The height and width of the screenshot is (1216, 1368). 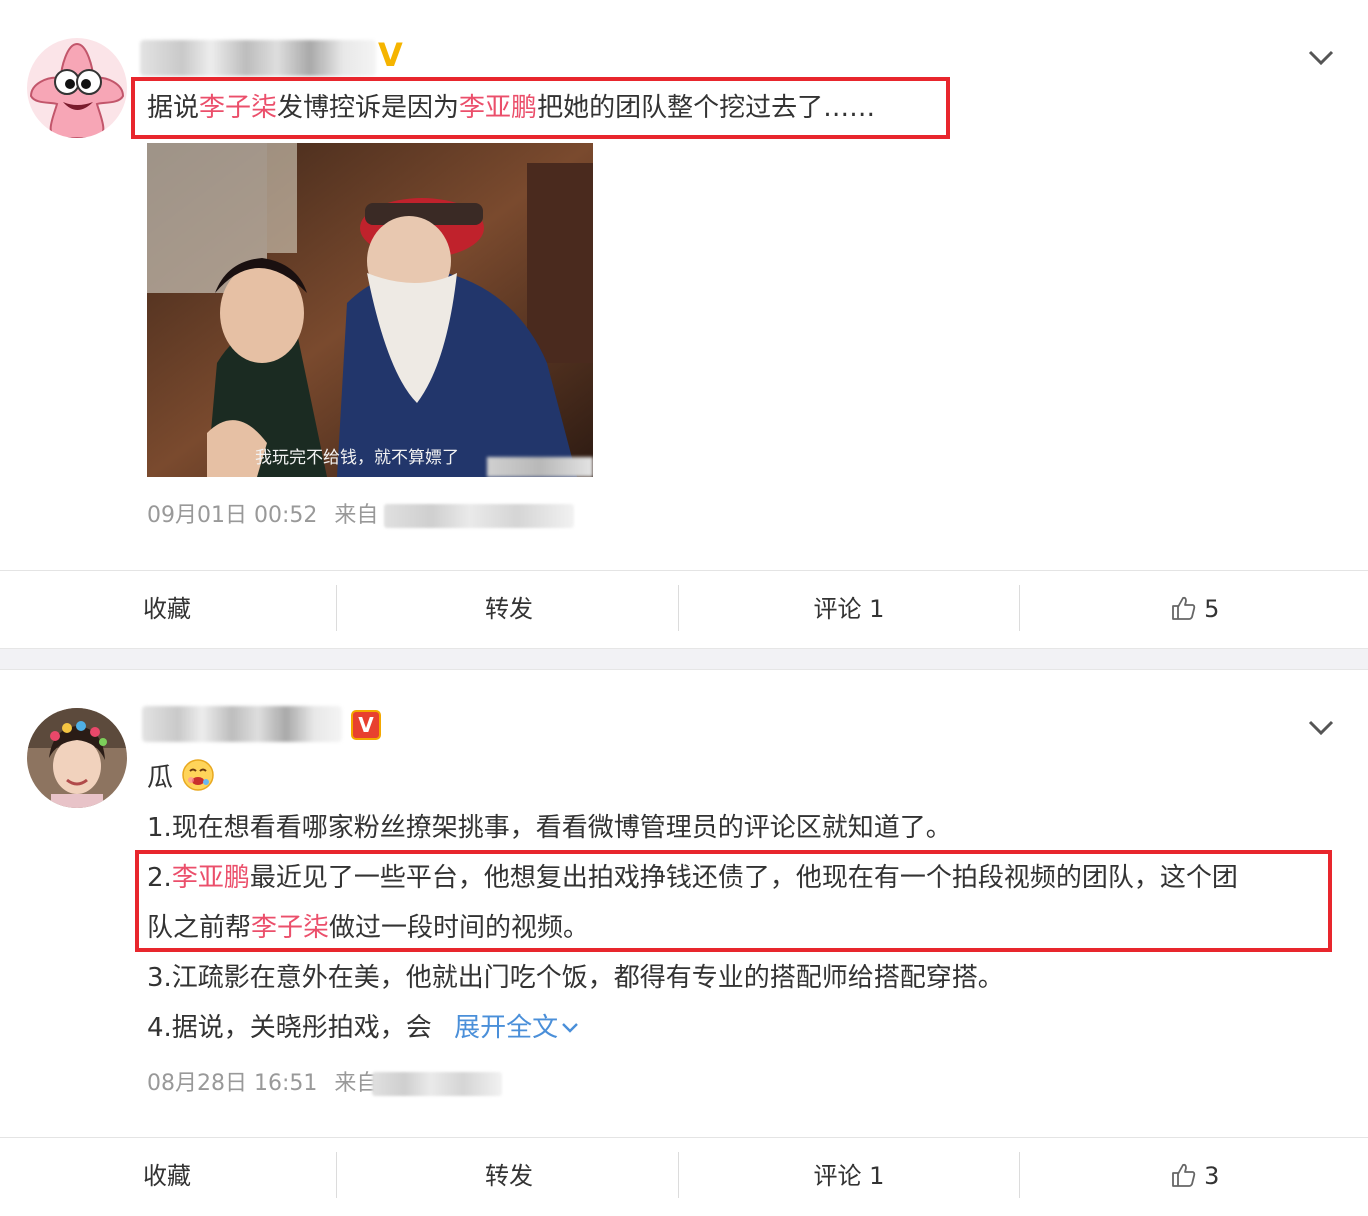 I want to click on feed-separator, so click(x=684, y=659).